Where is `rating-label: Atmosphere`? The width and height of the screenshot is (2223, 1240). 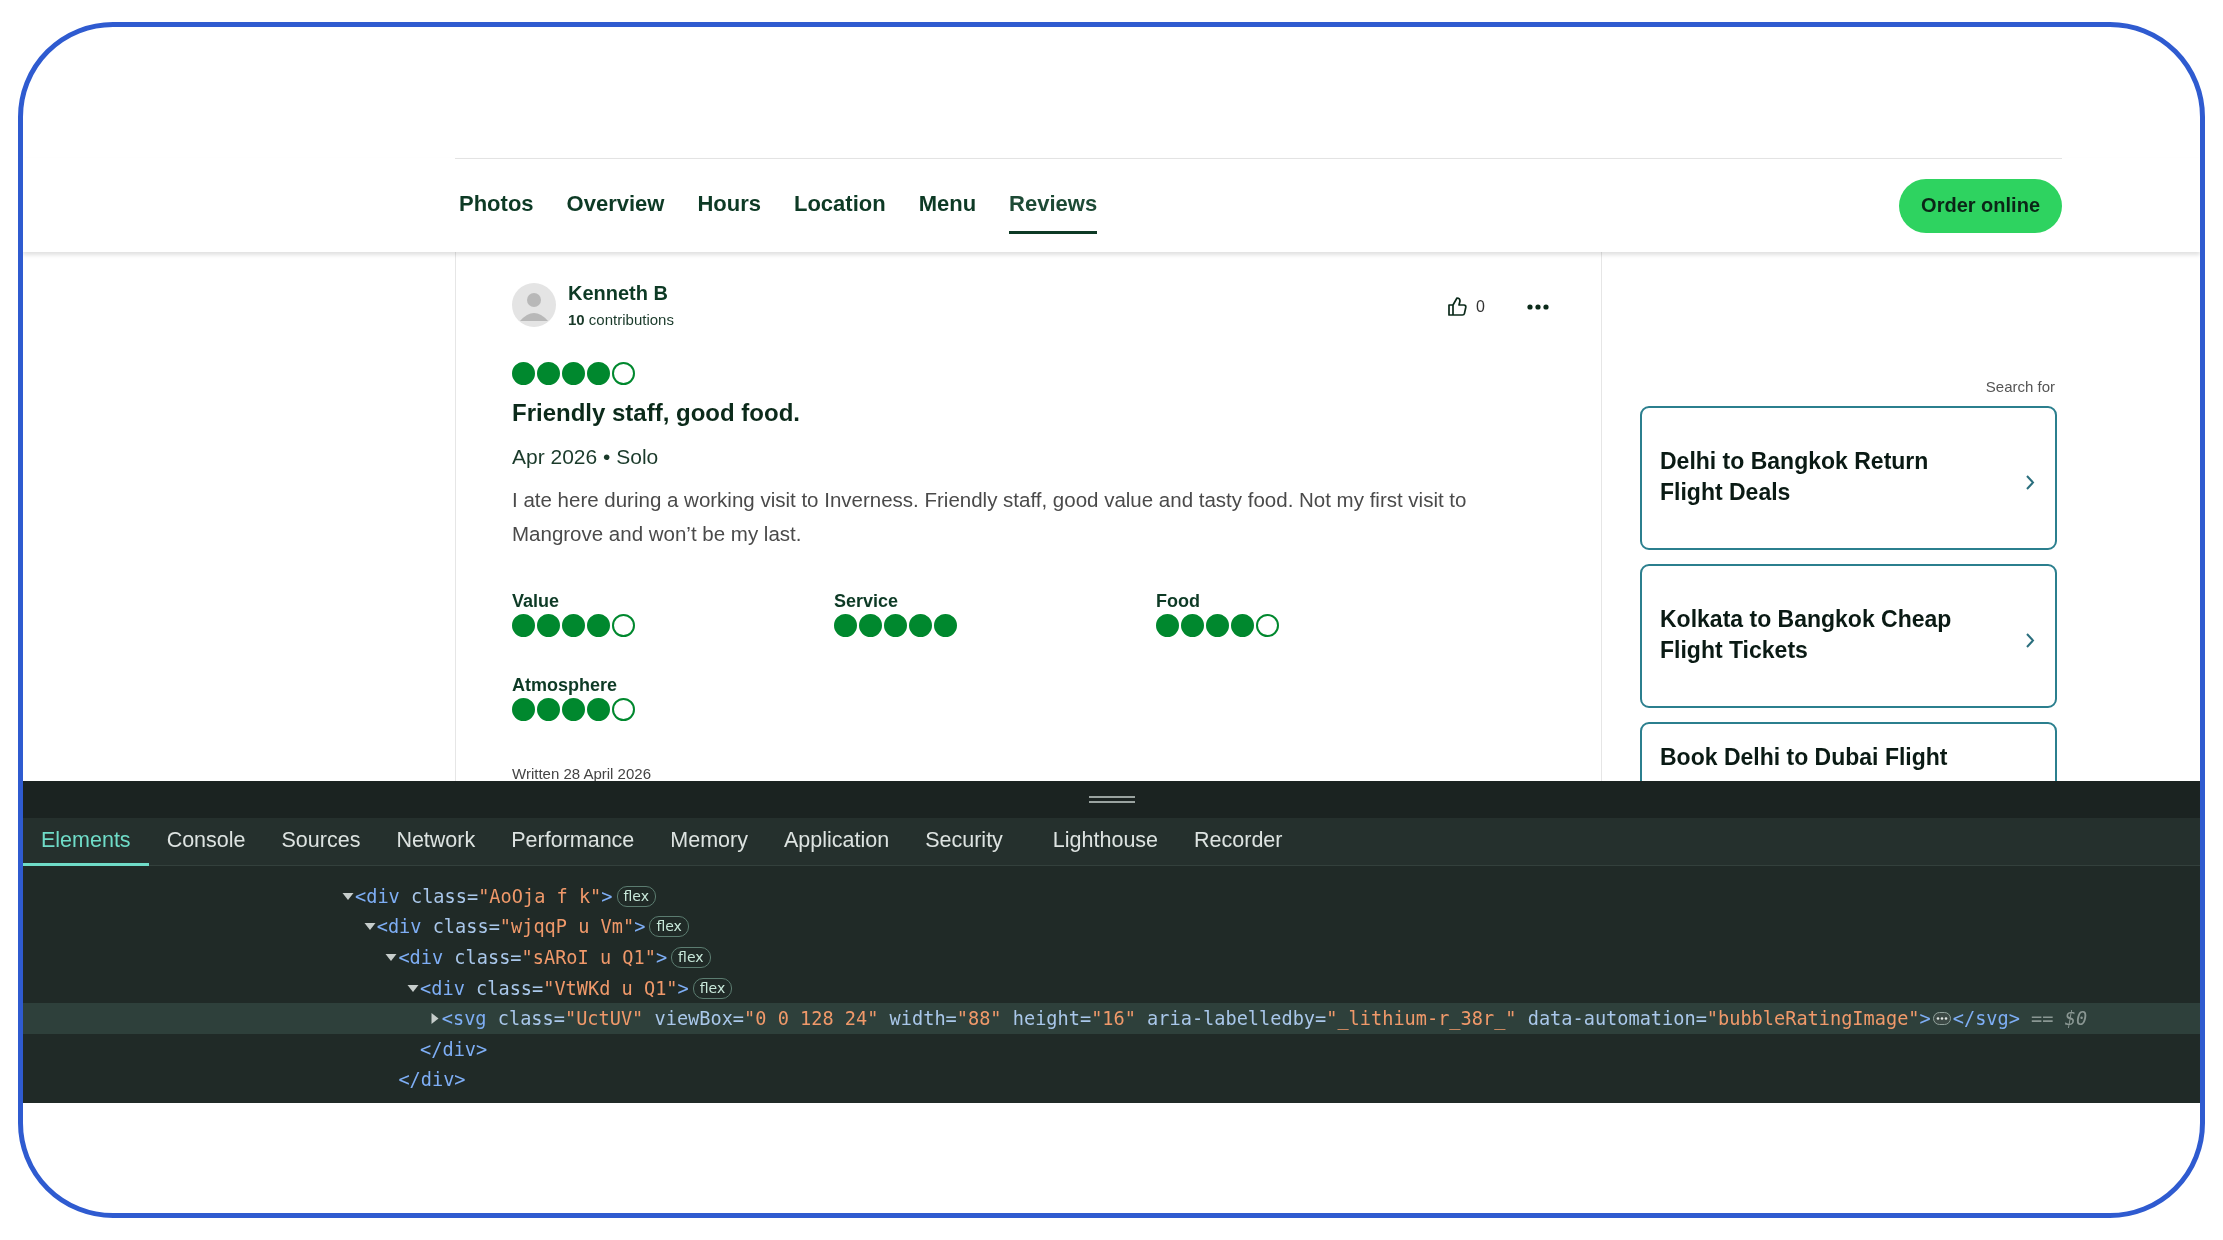
rating-label: Atmosphere is located at coordinates (565, 685).